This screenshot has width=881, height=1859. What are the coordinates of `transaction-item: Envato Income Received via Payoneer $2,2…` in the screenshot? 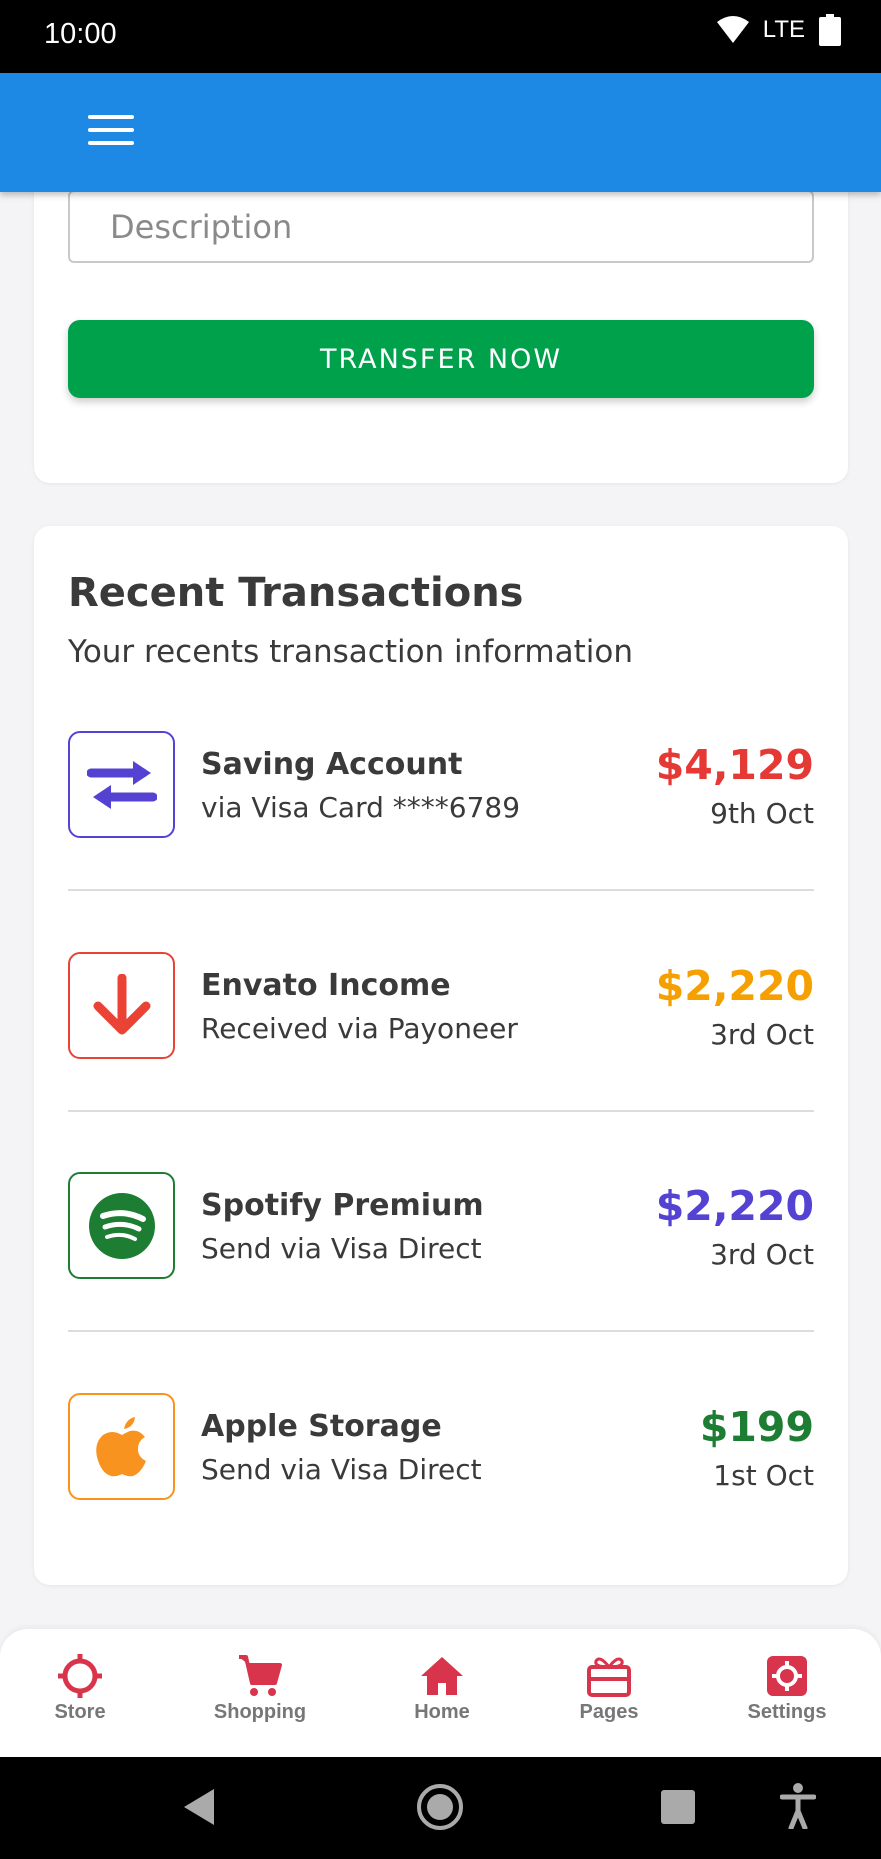 It's located at (441, 1006).